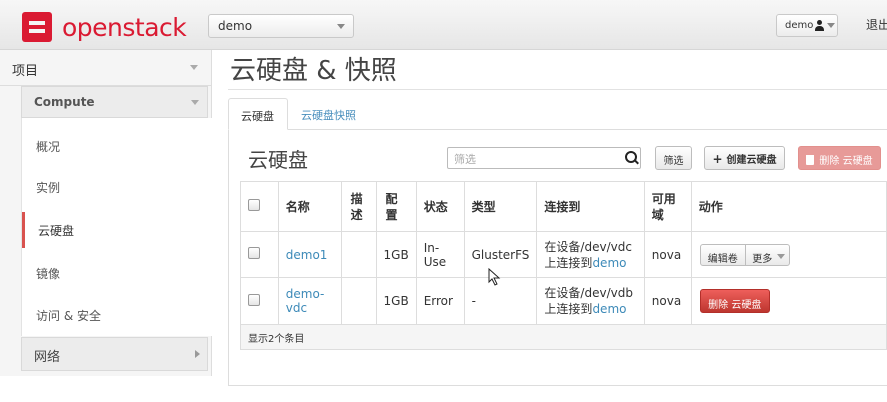 The height and width of the screenshot is (402, 887). I want to click on edit-volume-label: 编辑卷, so click(722, 259).